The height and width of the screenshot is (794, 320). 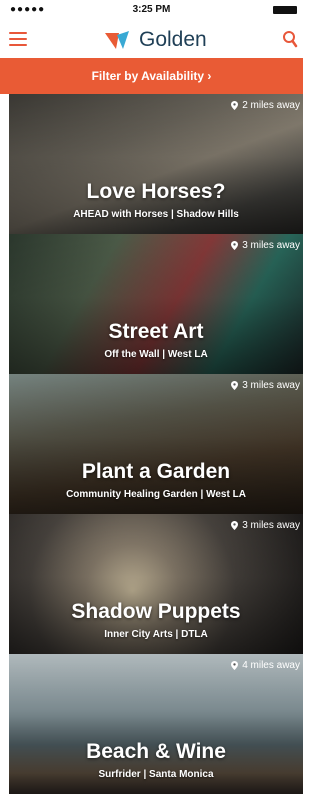 I want to click on card-subtitle: Surfrider | Santa Monica, so click(x=156, y=774).